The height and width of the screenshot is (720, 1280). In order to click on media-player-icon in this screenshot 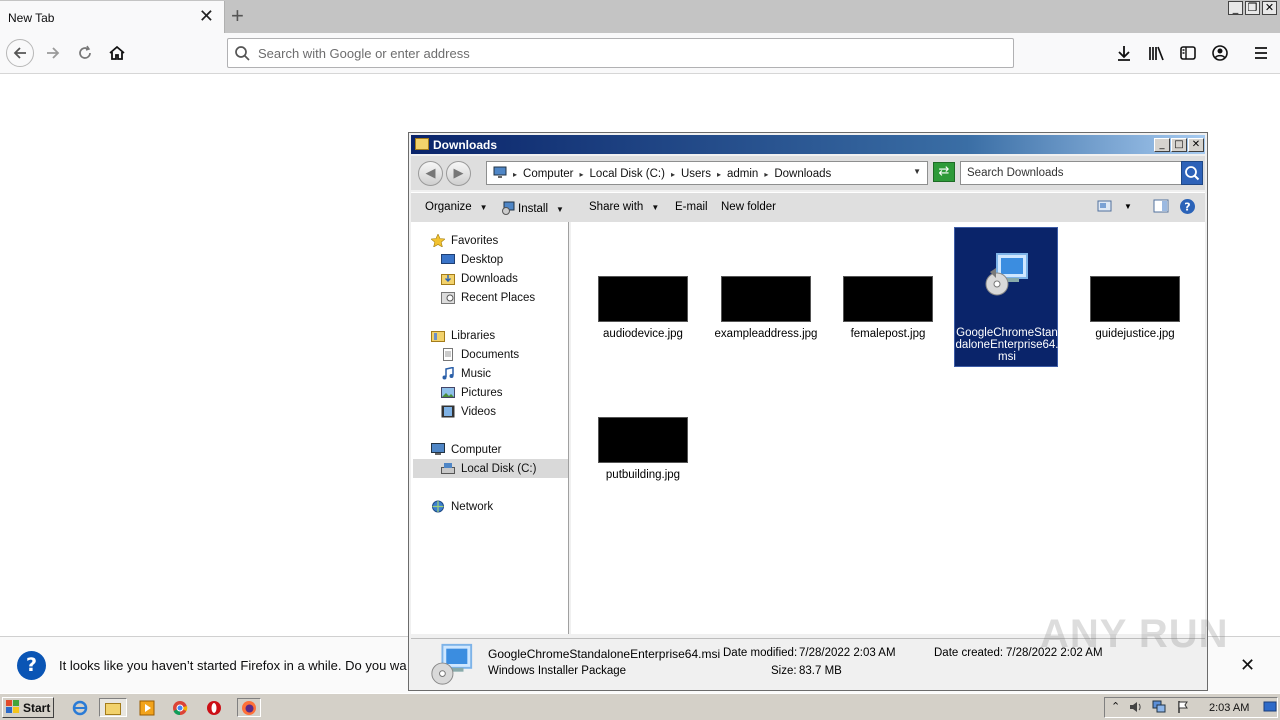, I will do `click(147, 707)`.